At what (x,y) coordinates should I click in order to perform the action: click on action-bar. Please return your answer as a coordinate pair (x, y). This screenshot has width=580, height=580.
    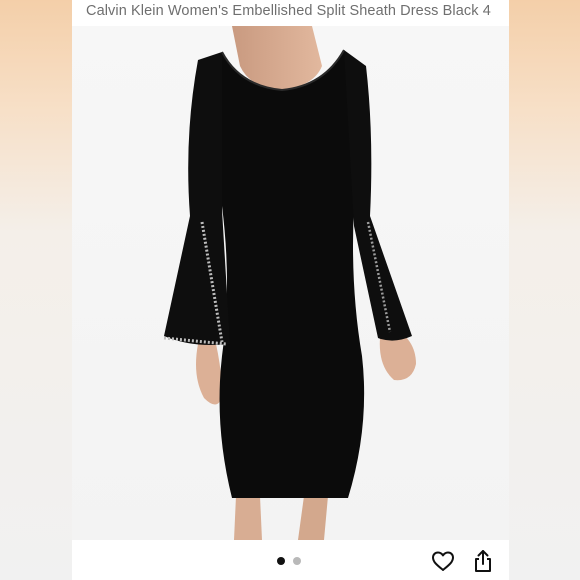
    Looking at the image, I should click on (290, 560).